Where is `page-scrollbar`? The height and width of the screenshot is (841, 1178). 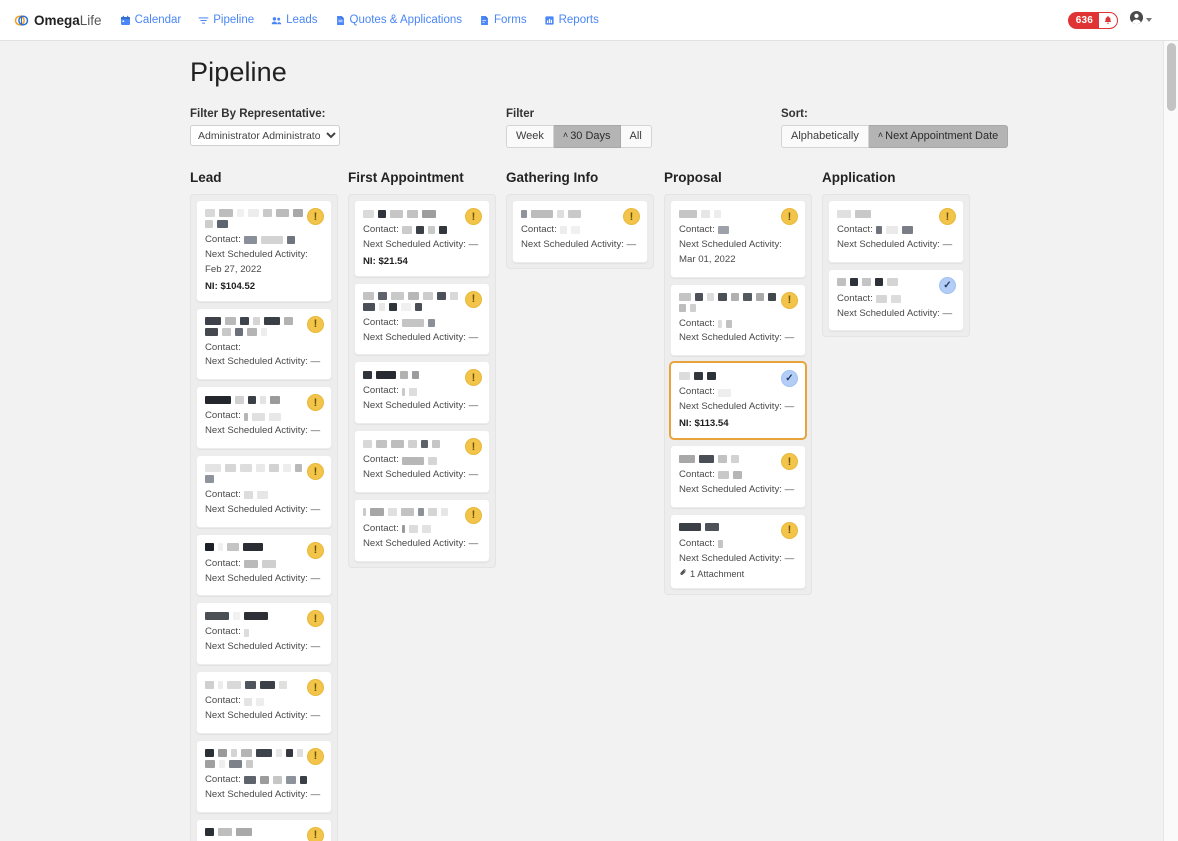
page-scrollbar is located at coordinates (1170, 441).